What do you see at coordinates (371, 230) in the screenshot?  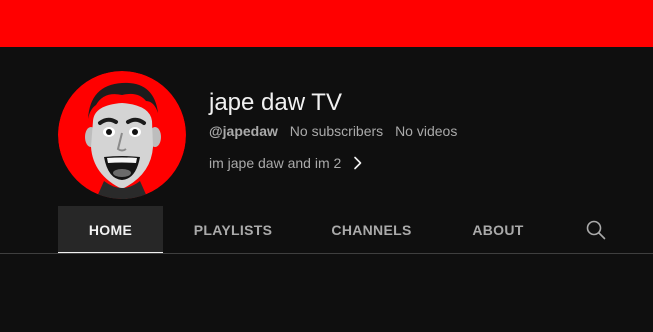 I see `tab-channels: CHANNELS` at bounding box center [371, 230].